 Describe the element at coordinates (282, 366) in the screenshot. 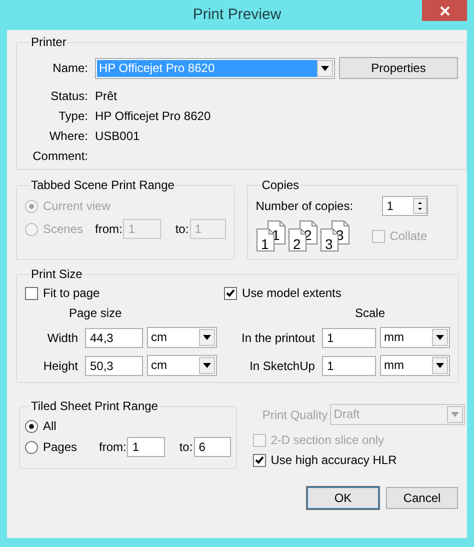

I see `field-label: In SketchUp` at that location.